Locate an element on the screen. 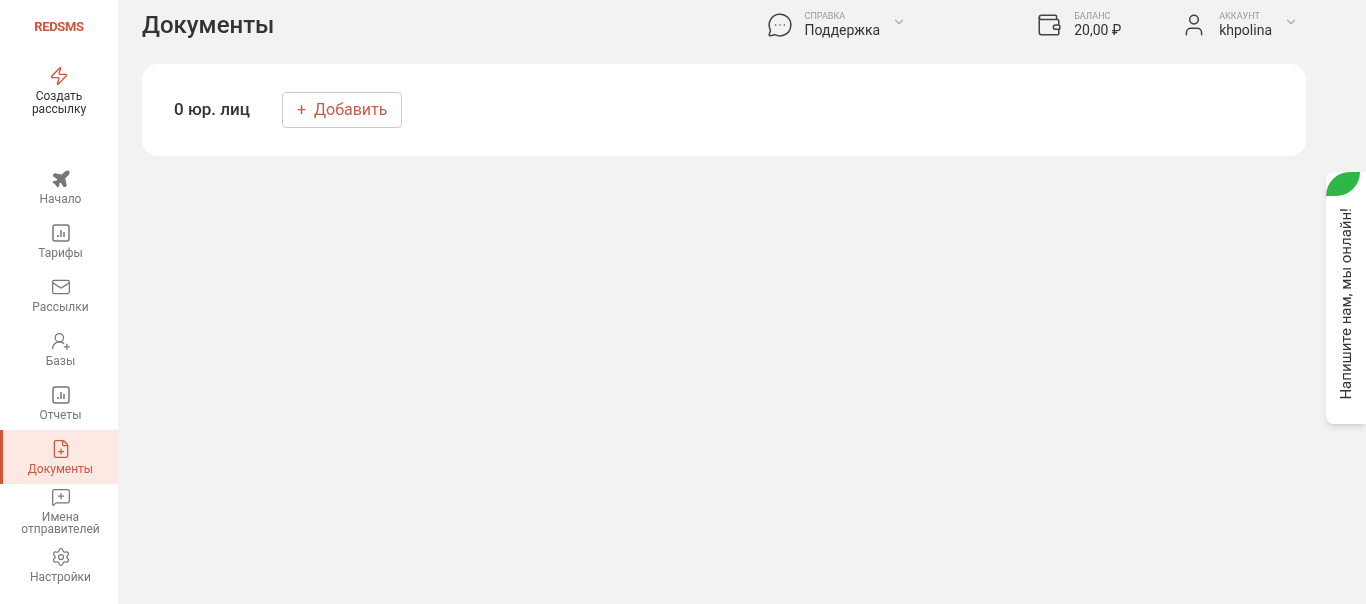 The image size is (1366, 604). wallet-icon is located at coordinates (1049, 25).